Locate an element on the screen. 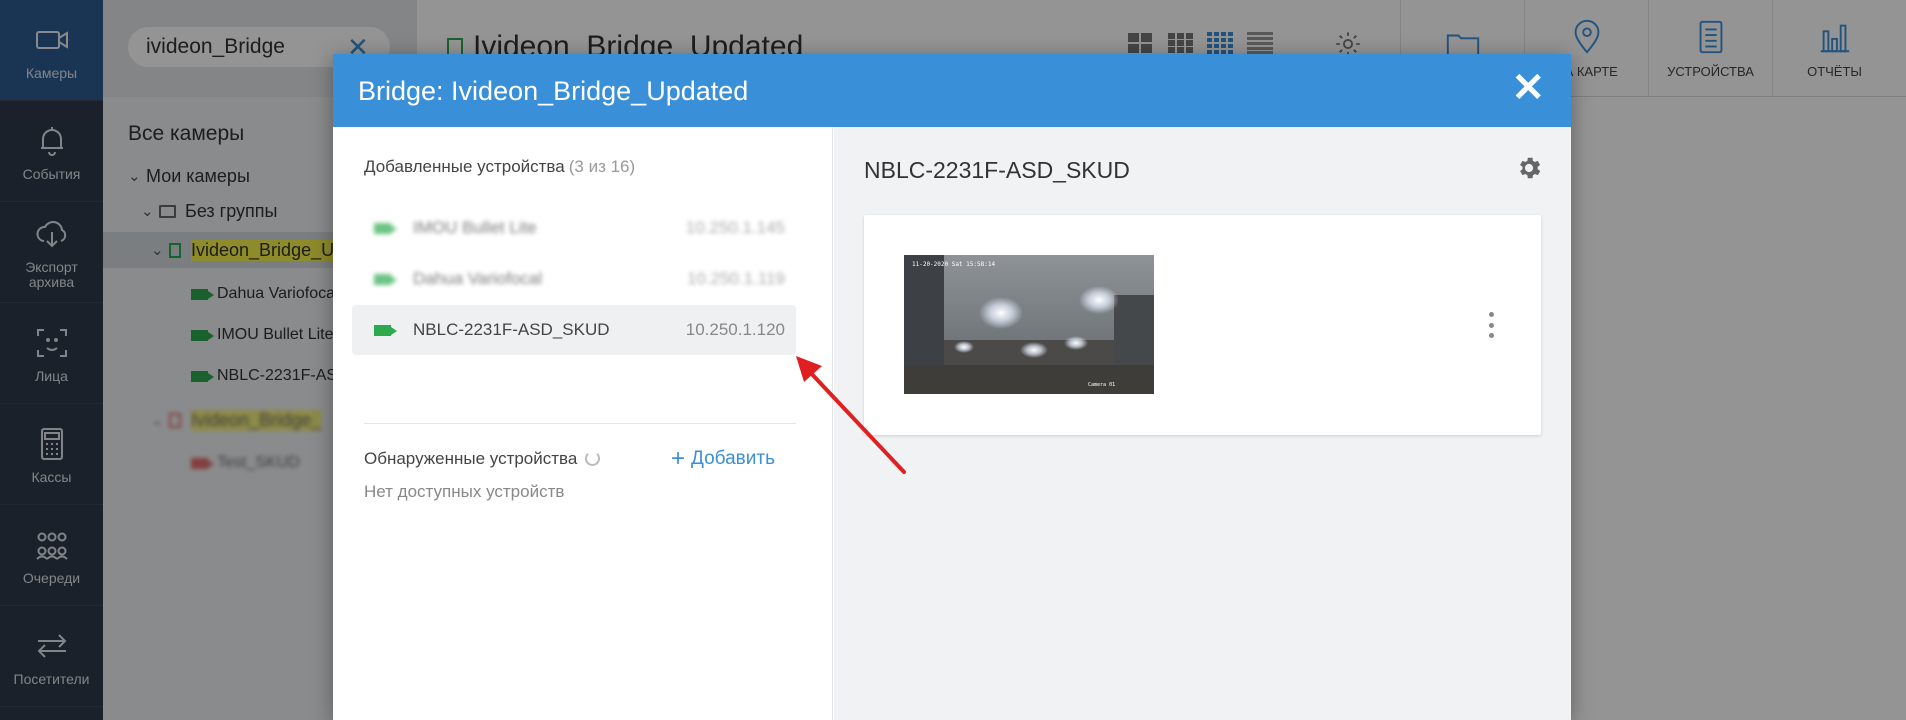  plus-icon: + is located at coordinates (678, 458).